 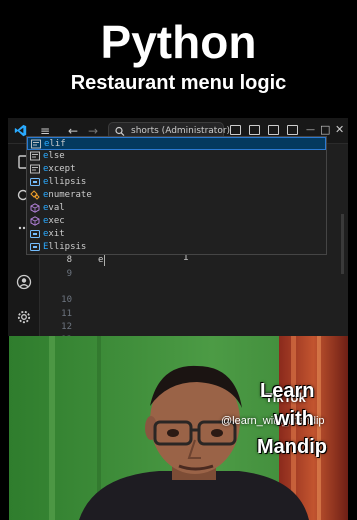 What do you see at coordinates (176, 169) in the screenshot?
I see `suggestion-item: except` at bounding box center [176, 169].